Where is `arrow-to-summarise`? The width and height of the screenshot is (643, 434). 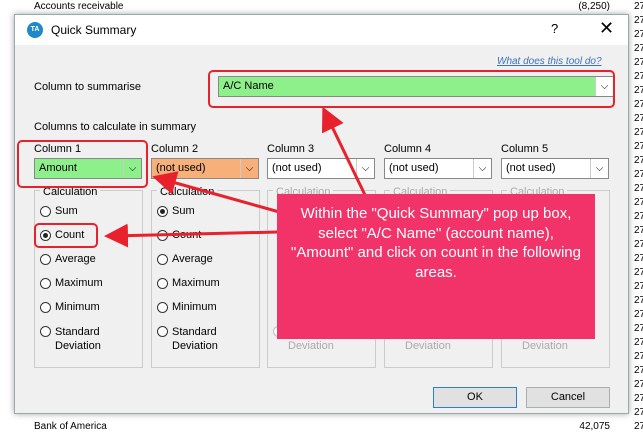 arrow-to-summarise is located at coordinates (344, 151).